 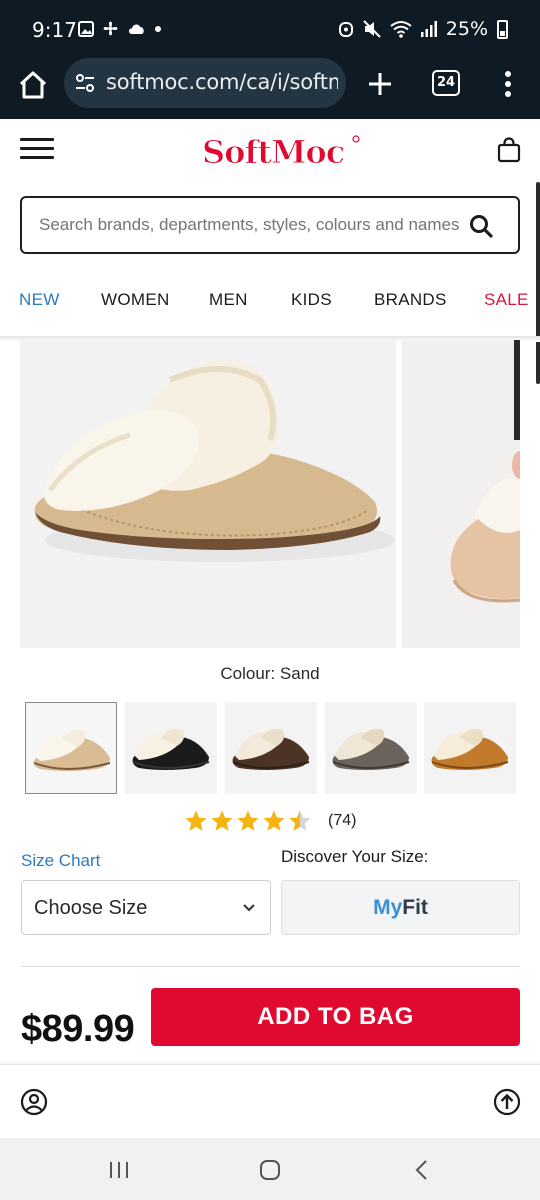 I want to click on add-to-bag-button: ADD TO BAG, so click(x=335, y=1017).